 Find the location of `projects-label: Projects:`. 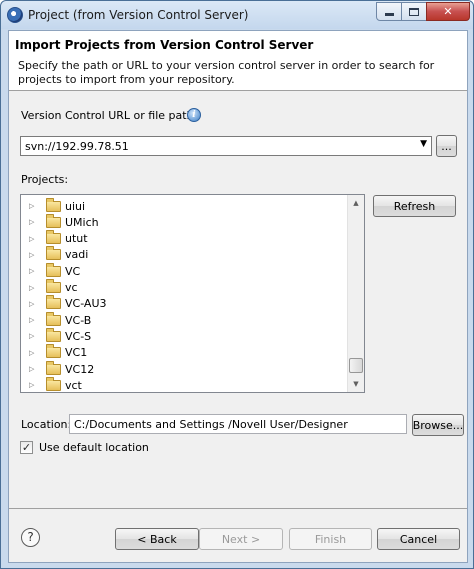

projects-label: Projects: is located at coordinates (45, 179).